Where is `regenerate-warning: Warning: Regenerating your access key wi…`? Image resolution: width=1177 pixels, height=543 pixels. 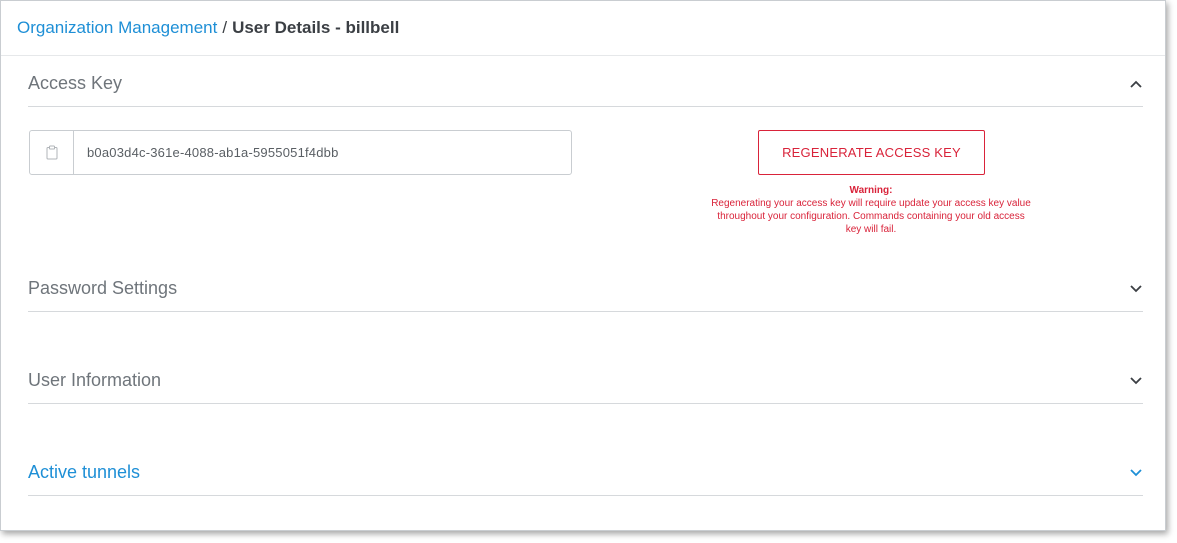 regenerate-warning: Warning: Regenerating your access key wi… is located at coordinates (871, 210).